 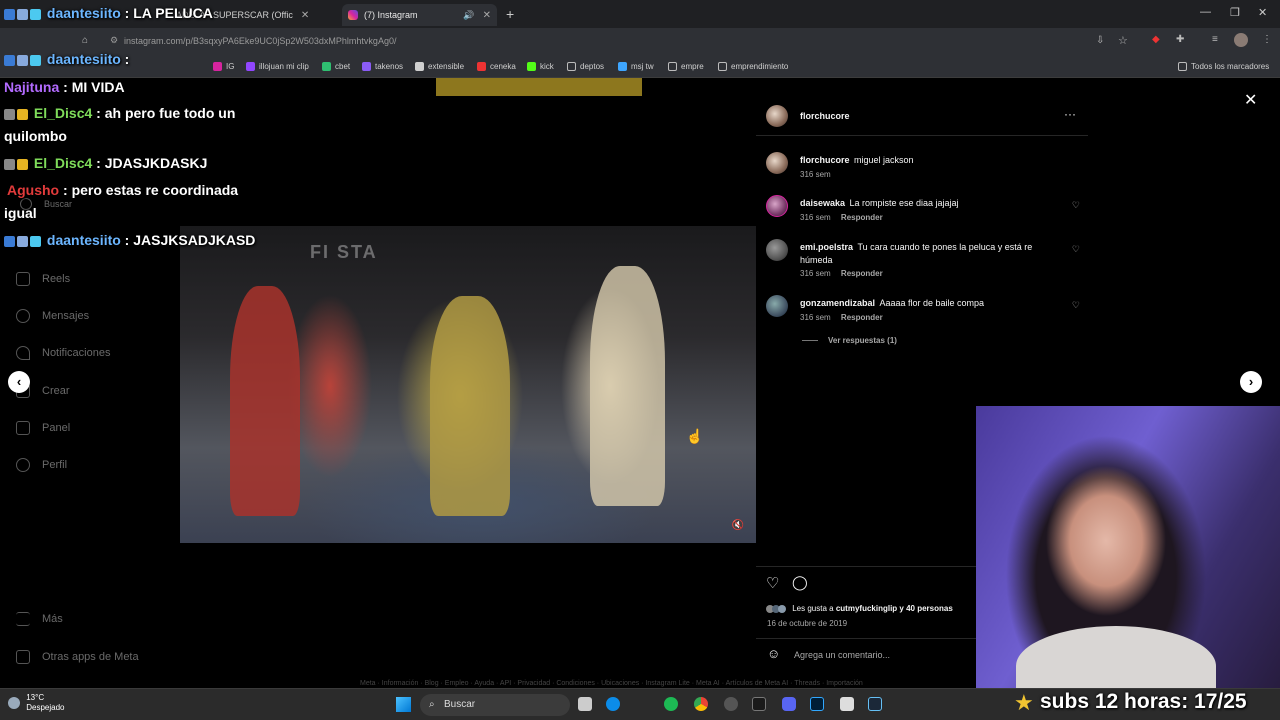 I want to click on chat-text: JDASJKDASKJ, so click(x=156, y=163).